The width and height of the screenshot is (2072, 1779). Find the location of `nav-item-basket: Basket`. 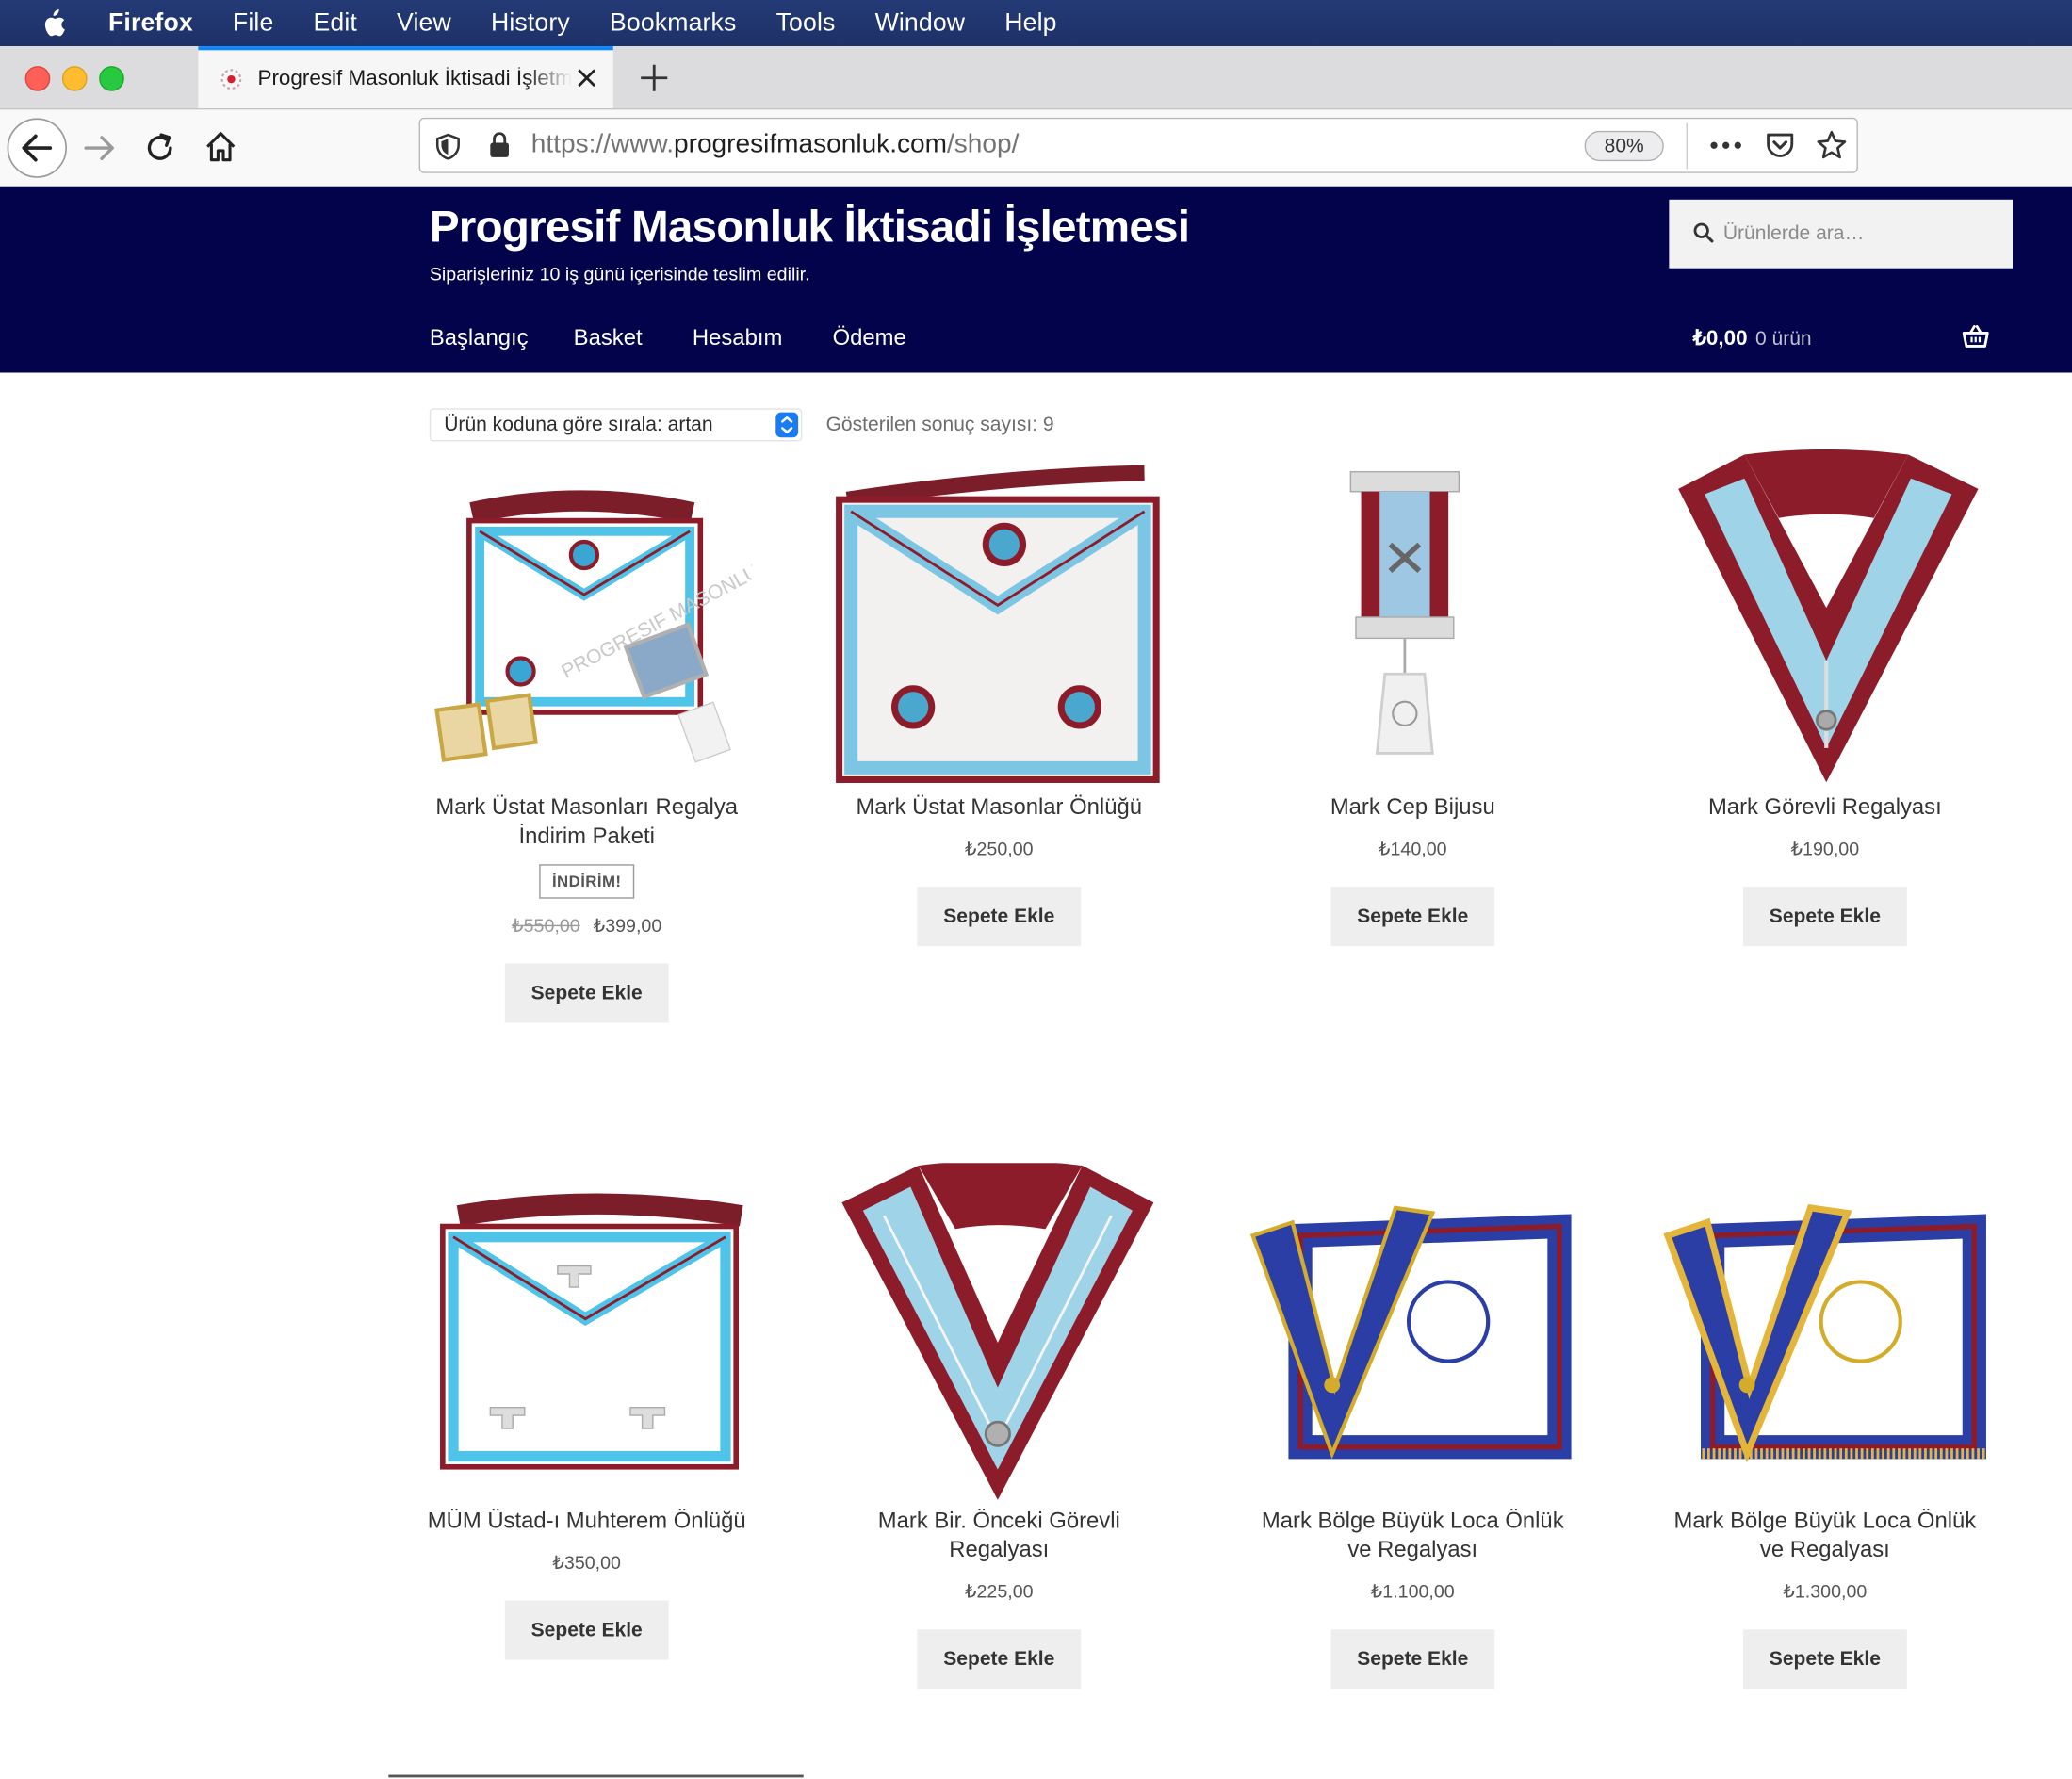

nav-item-basket: Basket is located at coordinates (608, 338).